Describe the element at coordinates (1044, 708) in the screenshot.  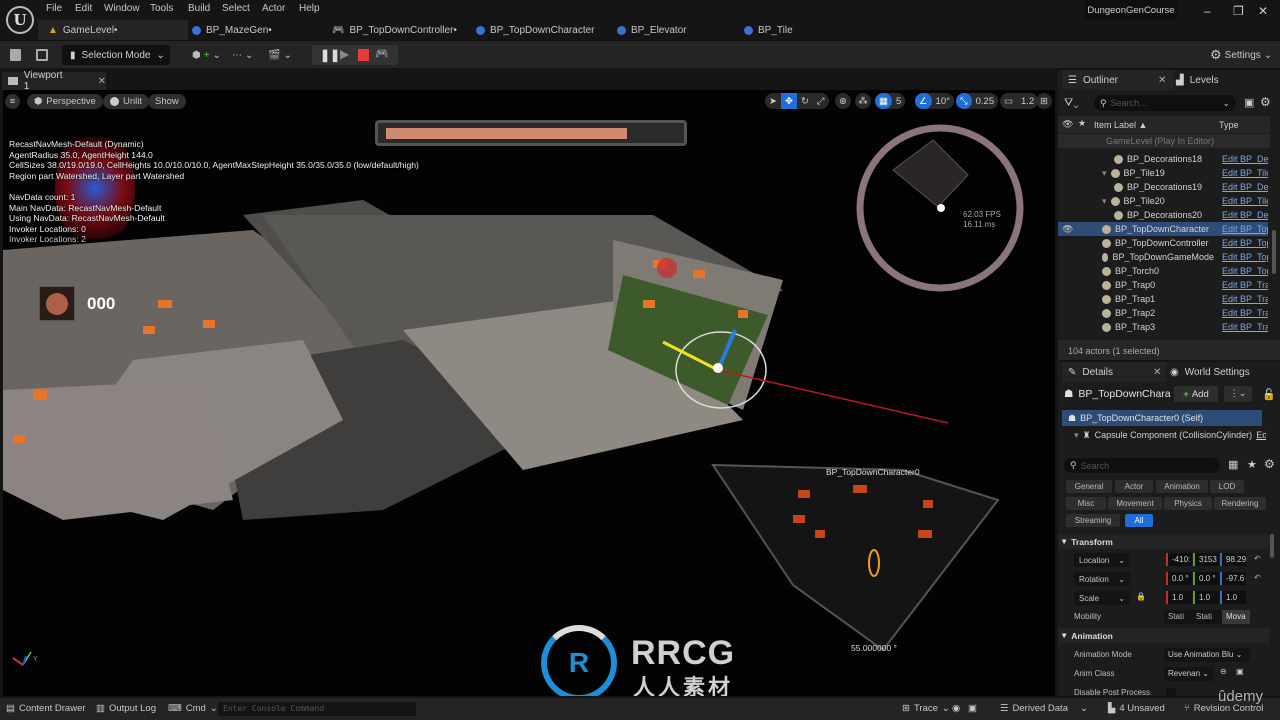
I see `derived-data-button: ☰ Derived Data ⌄` at that location.